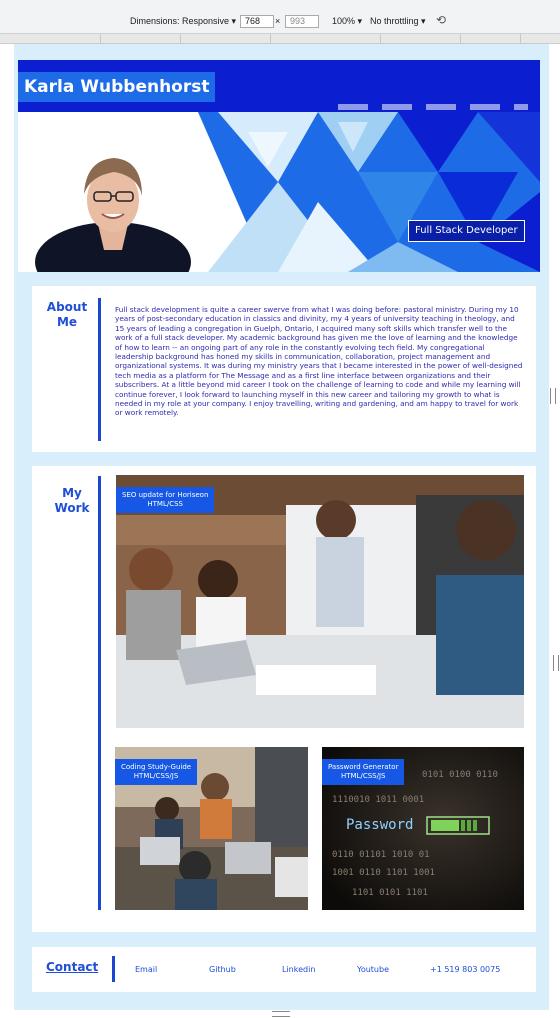  I want to click on width-input: 768, so click(257, 21).